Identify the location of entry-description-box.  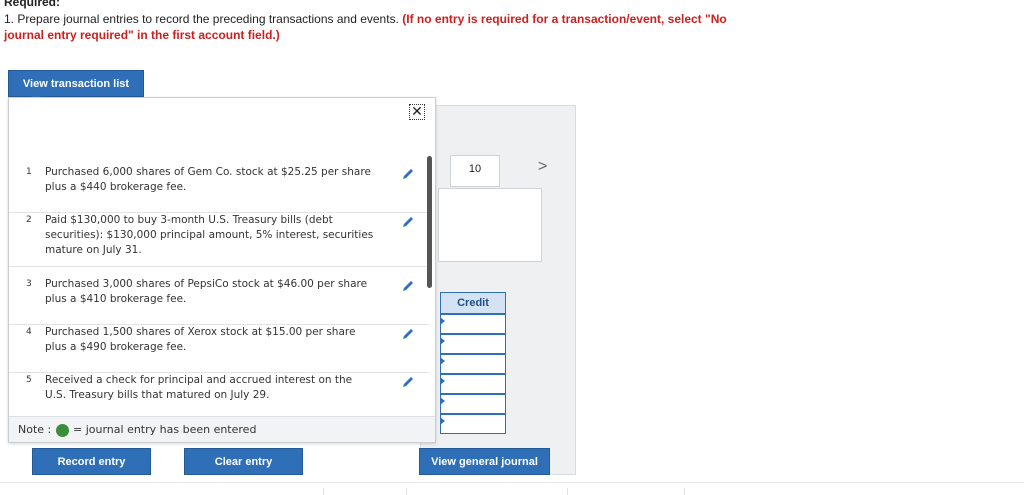
(490, 225).